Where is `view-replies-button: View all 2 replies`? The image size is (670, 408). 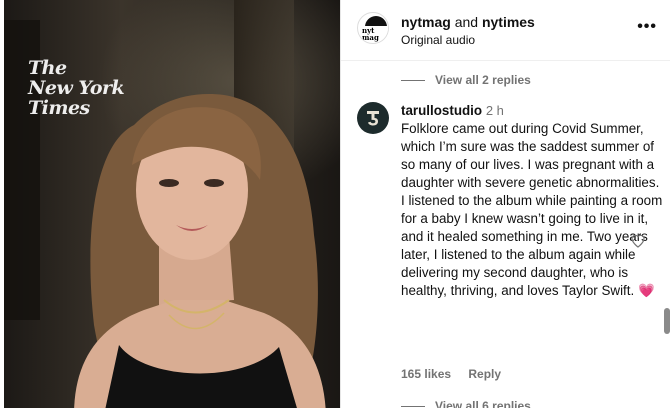 view-replies-button: View all 2 replies is located at coordinates (466, 80).